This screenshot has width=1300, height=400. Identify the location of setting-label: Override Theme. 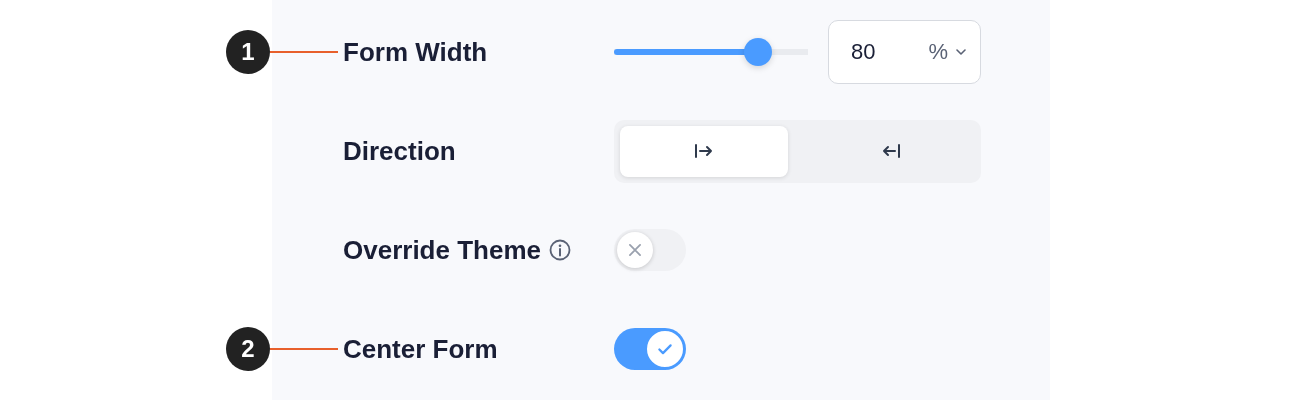
(442, 250).